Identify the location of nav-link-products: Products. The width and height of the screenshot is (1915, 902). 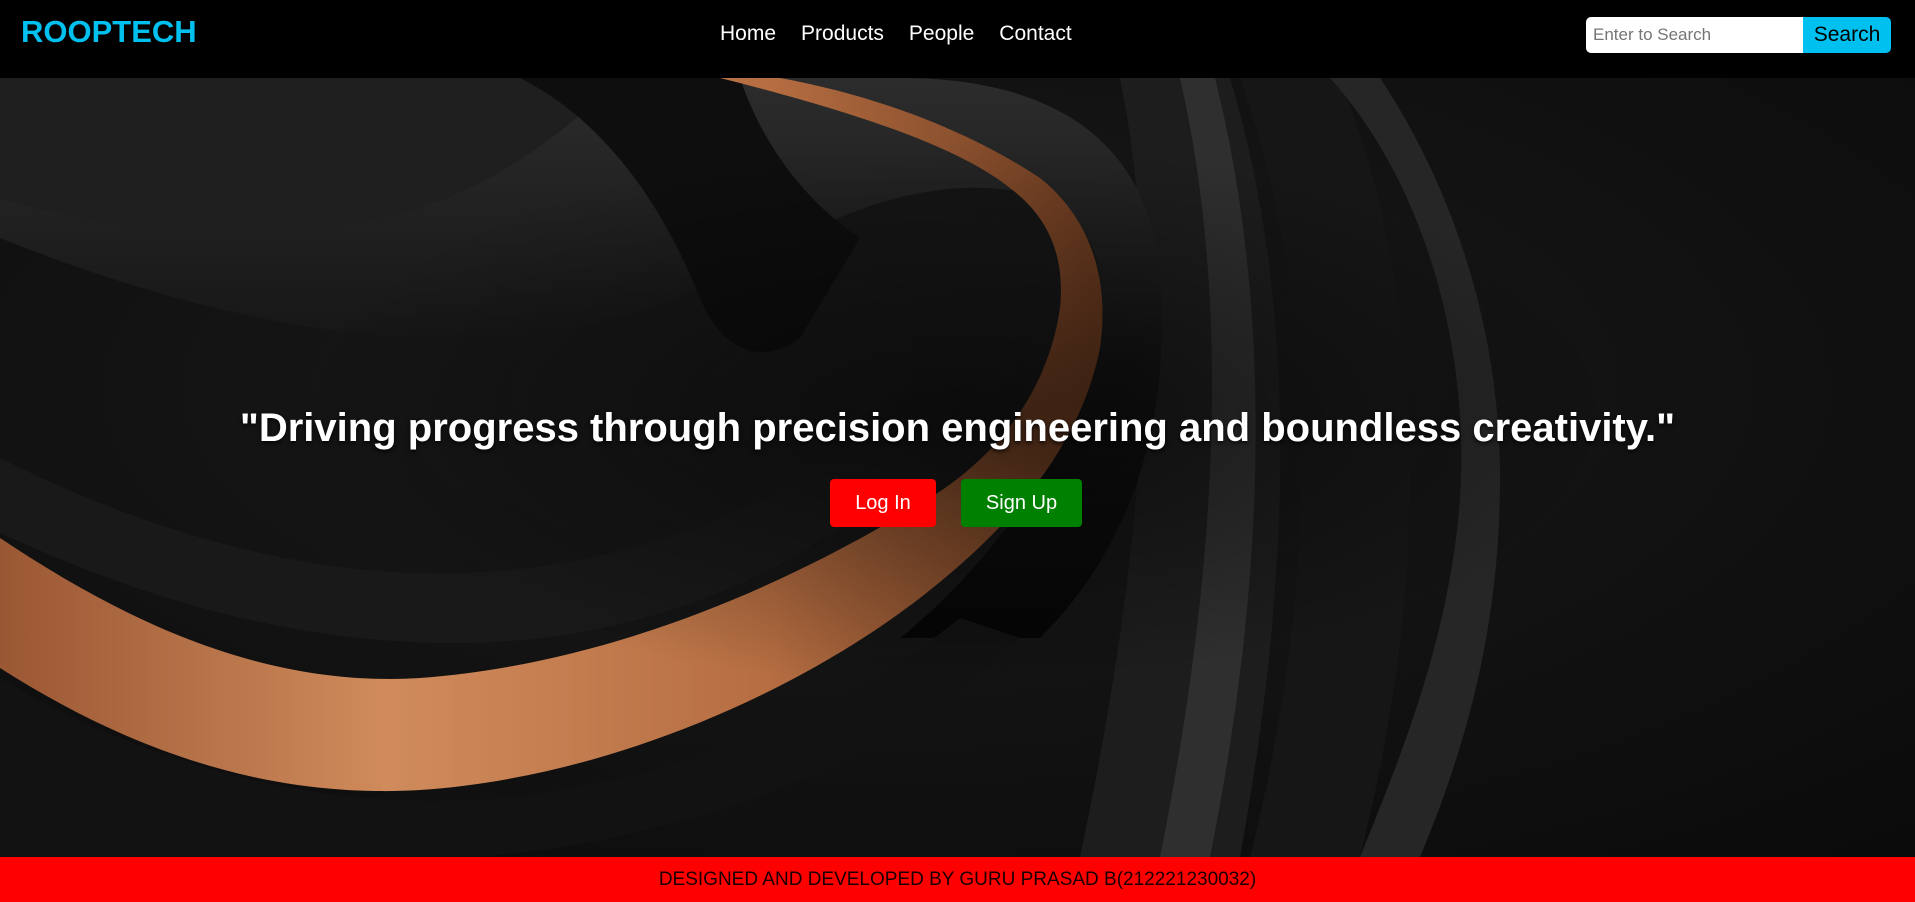
(842, 34).